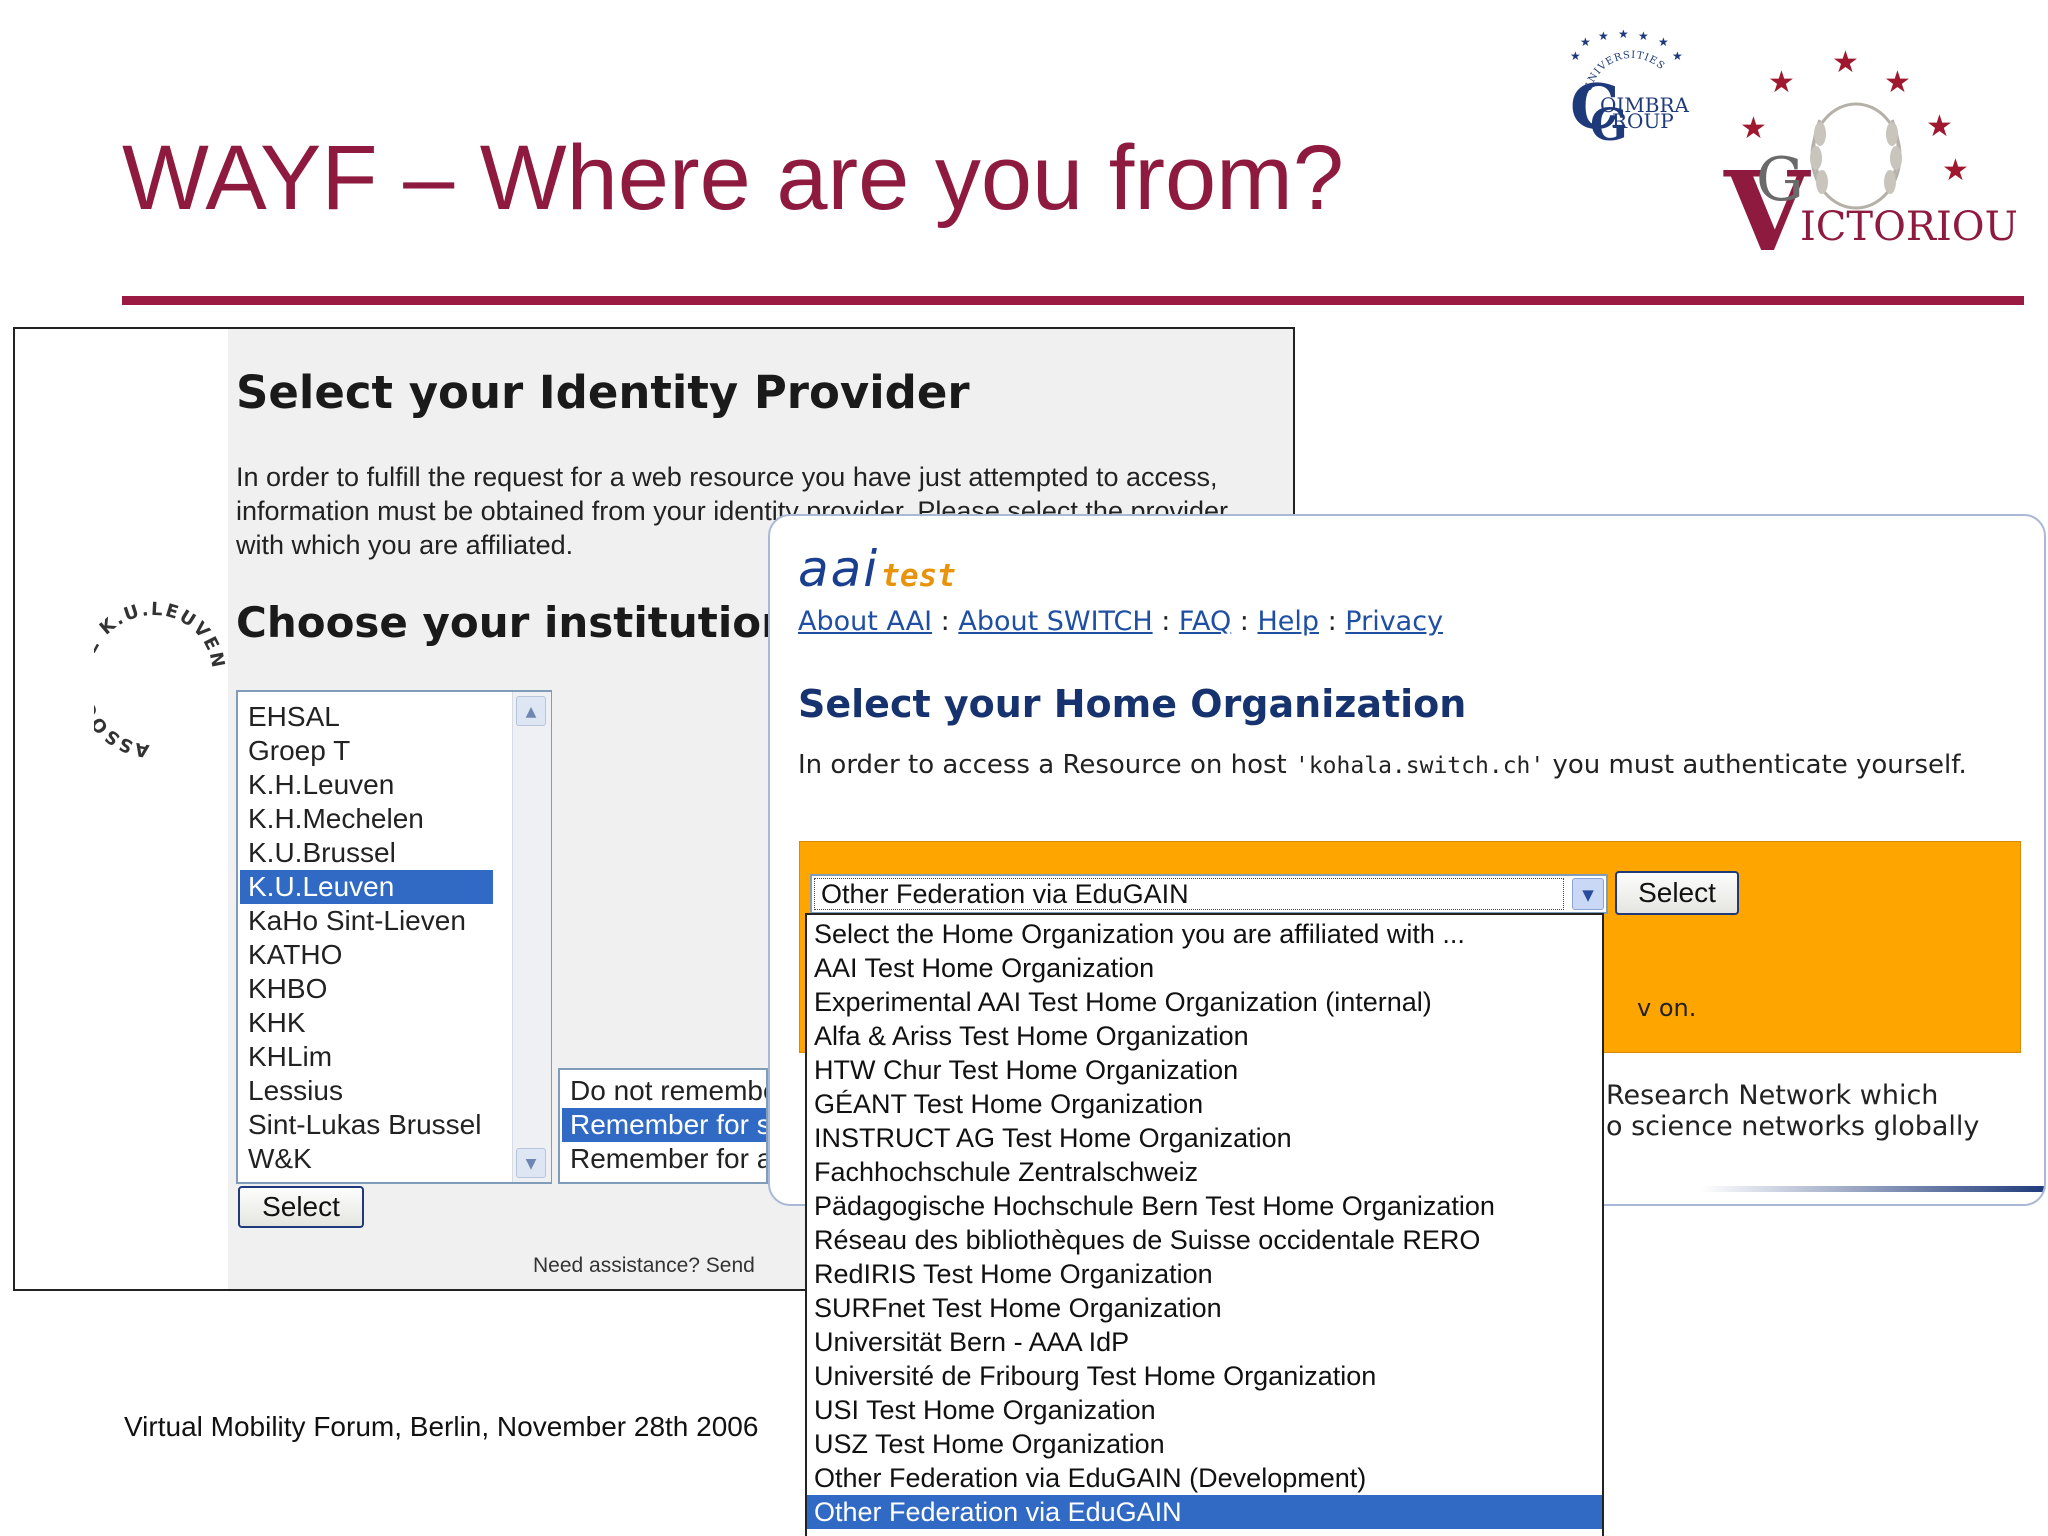 This screenshot has height=1536, width=2048. Describe the element at coordinates (644, 1265) in the screenshot. I see `need-assistance-text: Need assistance? Send` at that location.